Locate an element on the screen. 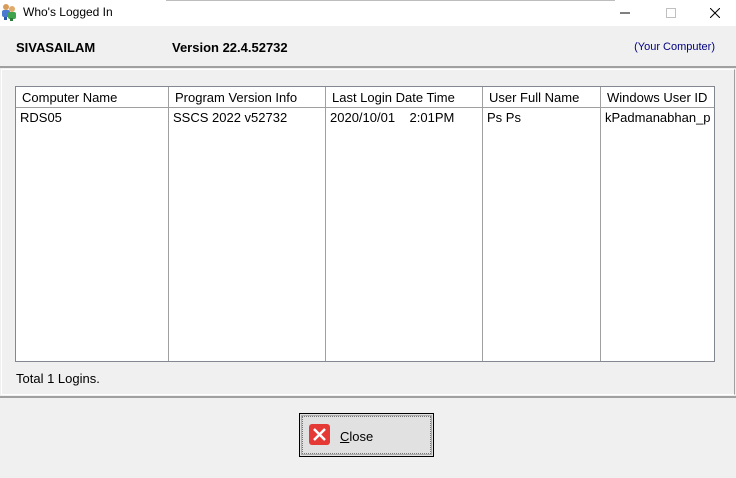 This screenshot has height=478, width=736. cell-windows-user-id: kPadmanabhan_p is located at coordinates (658, 117).